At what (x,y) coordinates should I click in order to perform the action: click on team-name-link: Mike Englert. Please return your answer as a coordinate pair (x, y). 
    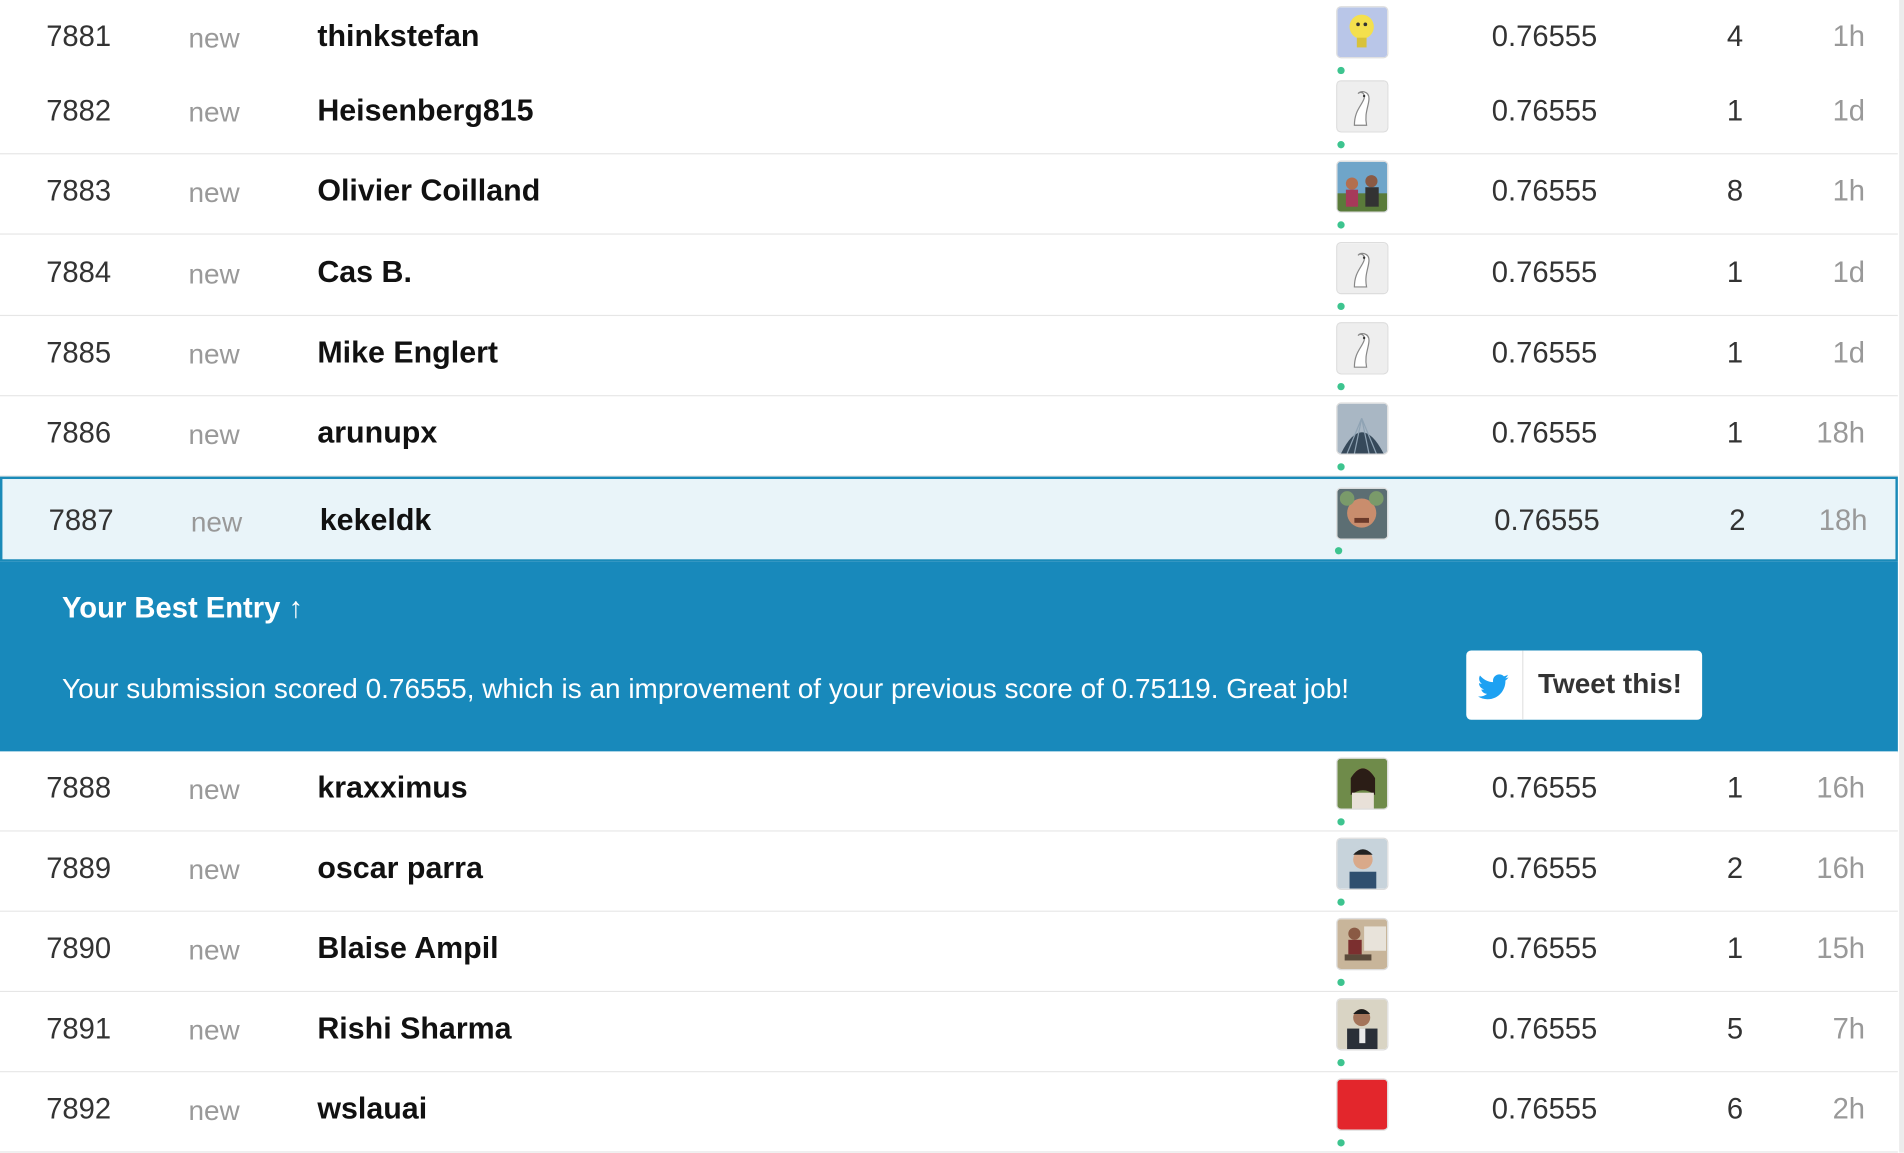
    Looking at the image, I should click on (407, 353).